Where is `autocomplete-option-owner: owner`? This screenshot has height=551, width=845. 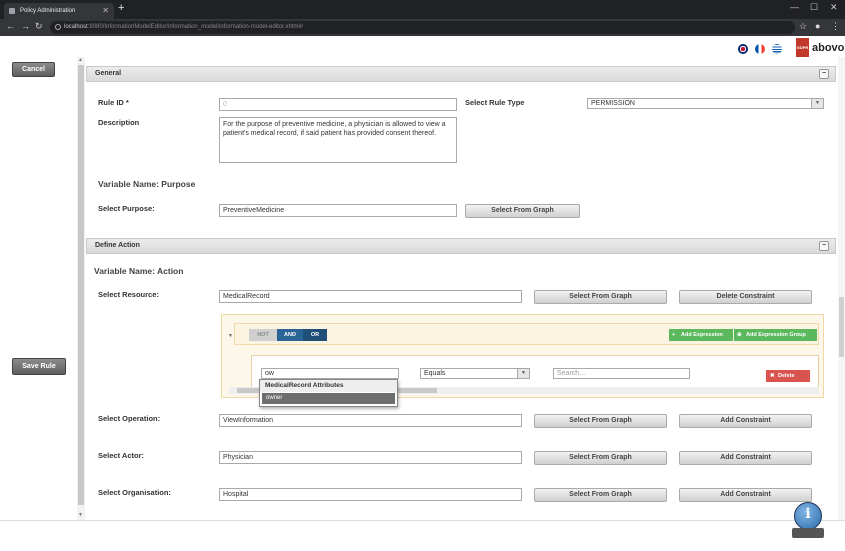
autocomplete-option-owner: owner is located at coordinates (328, 398).